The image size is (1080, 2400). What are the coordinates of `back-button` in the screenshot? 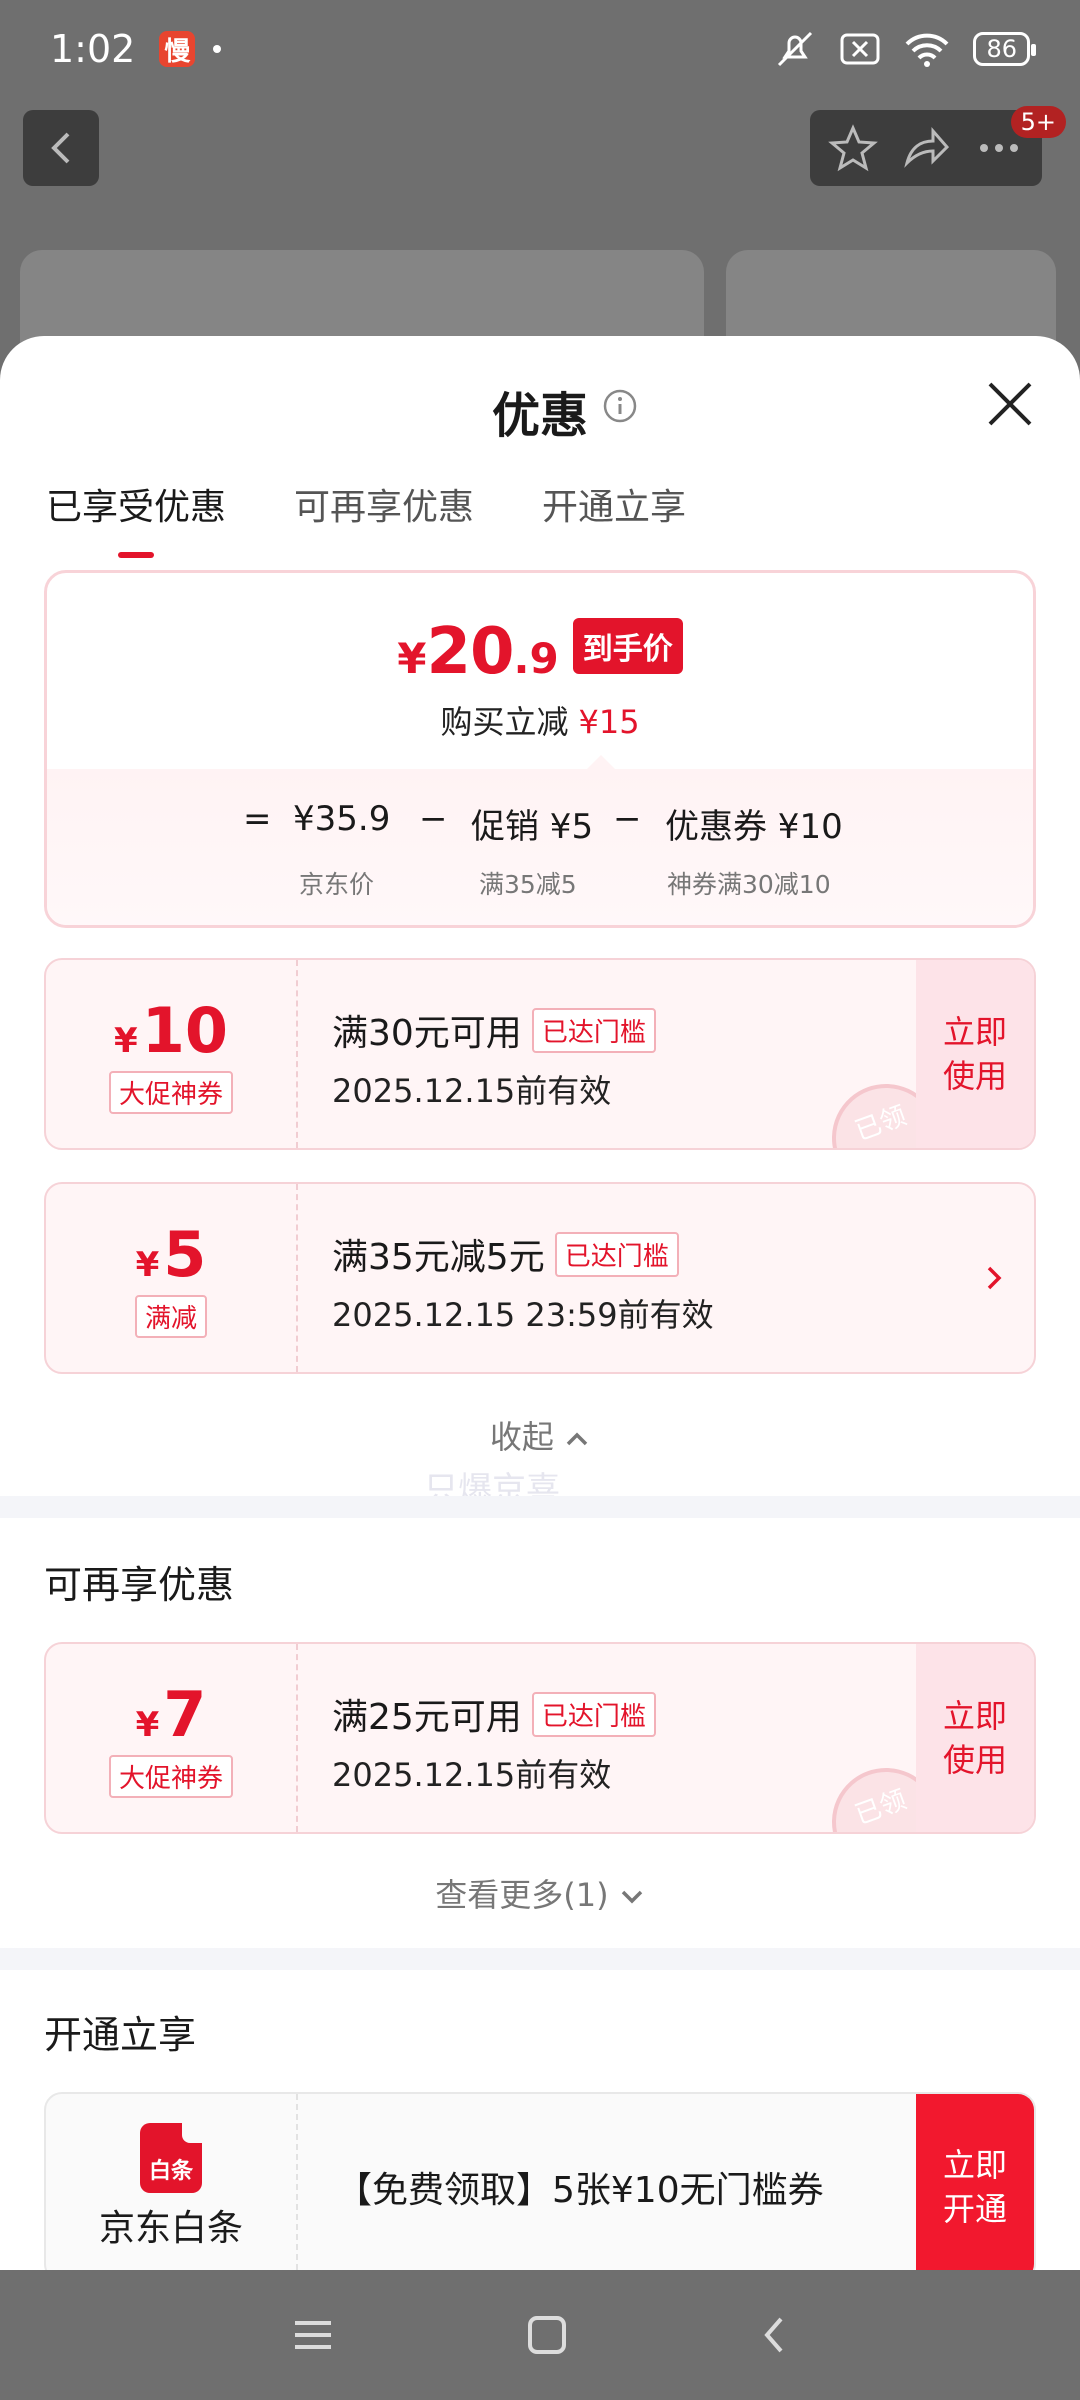 It's located at (61, 148).